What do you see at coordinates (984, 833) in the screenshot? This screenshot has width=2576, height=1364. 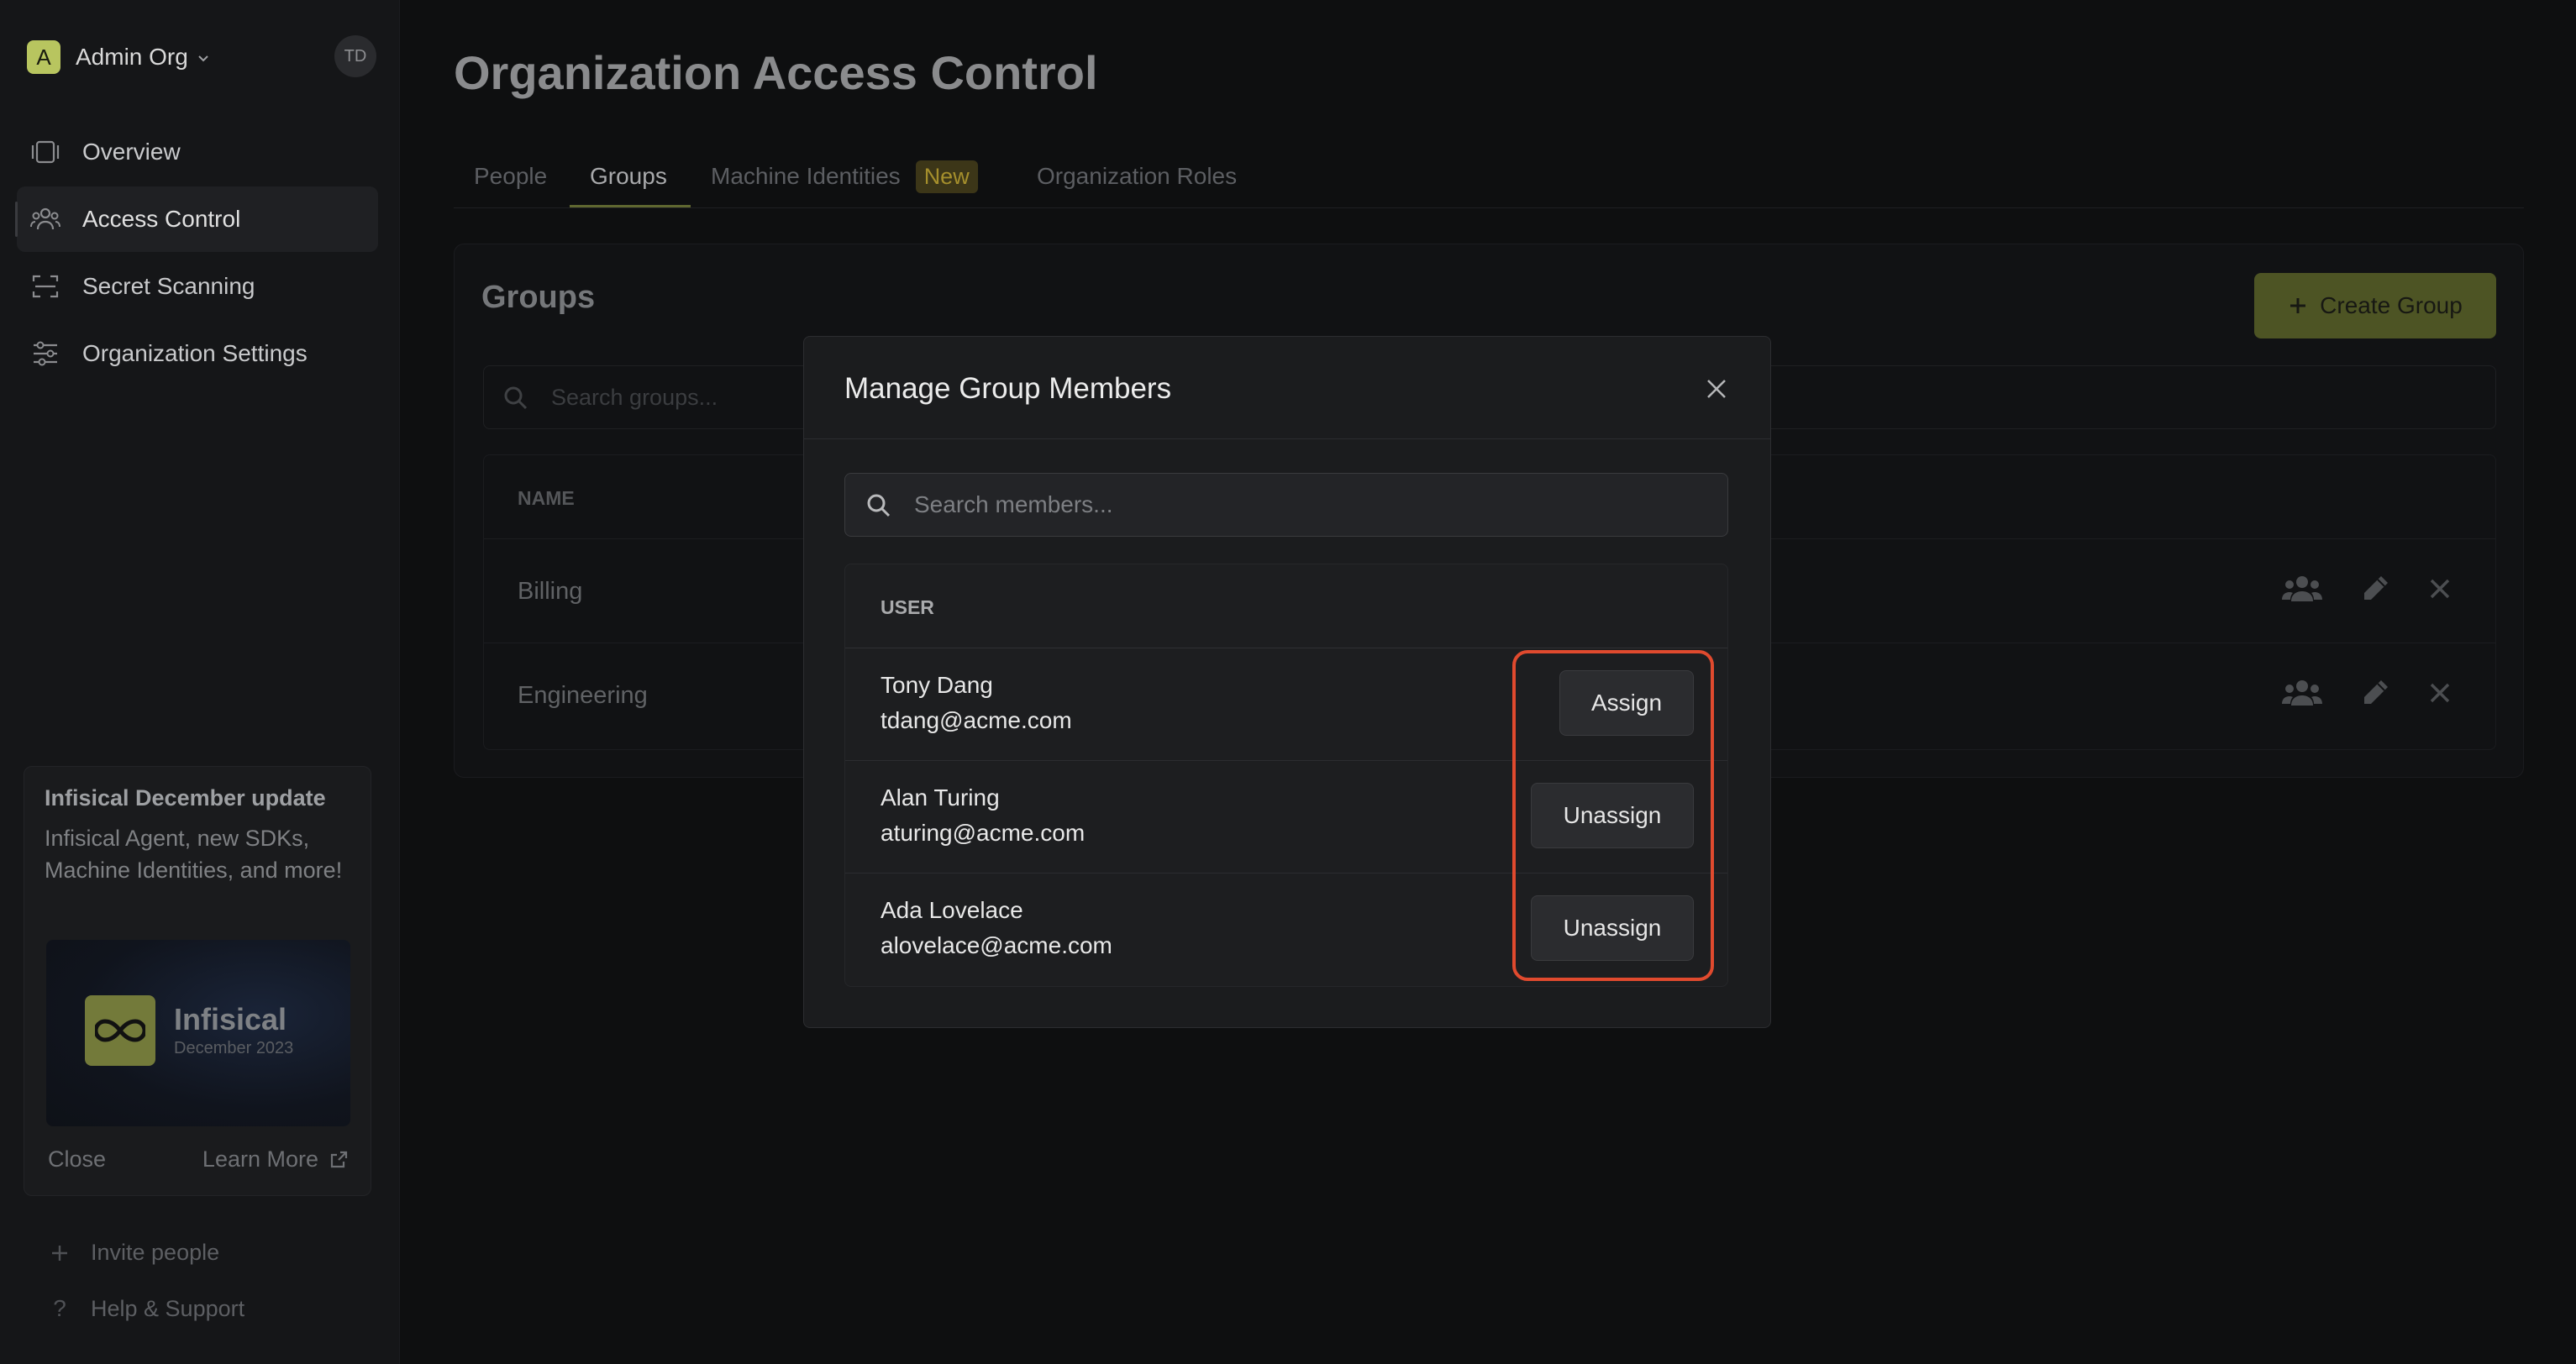 I see `member-email: aturing@acme.com` at bounding box center [984, 833].